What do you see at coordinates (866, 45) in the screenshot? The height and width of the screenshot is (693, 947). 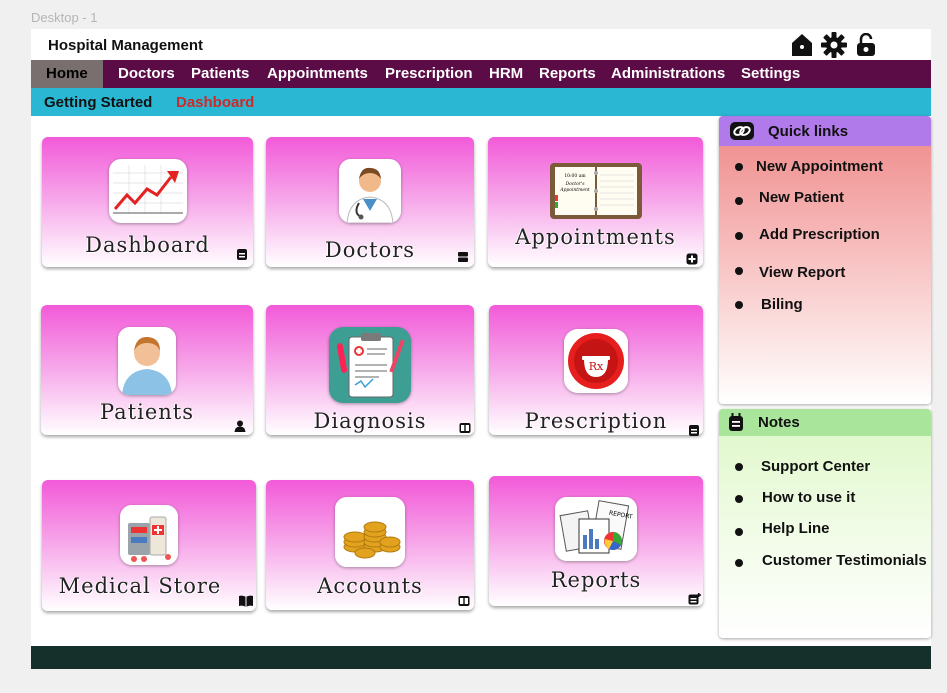 I see `unlock-icon` at bounding box center [866, 45].